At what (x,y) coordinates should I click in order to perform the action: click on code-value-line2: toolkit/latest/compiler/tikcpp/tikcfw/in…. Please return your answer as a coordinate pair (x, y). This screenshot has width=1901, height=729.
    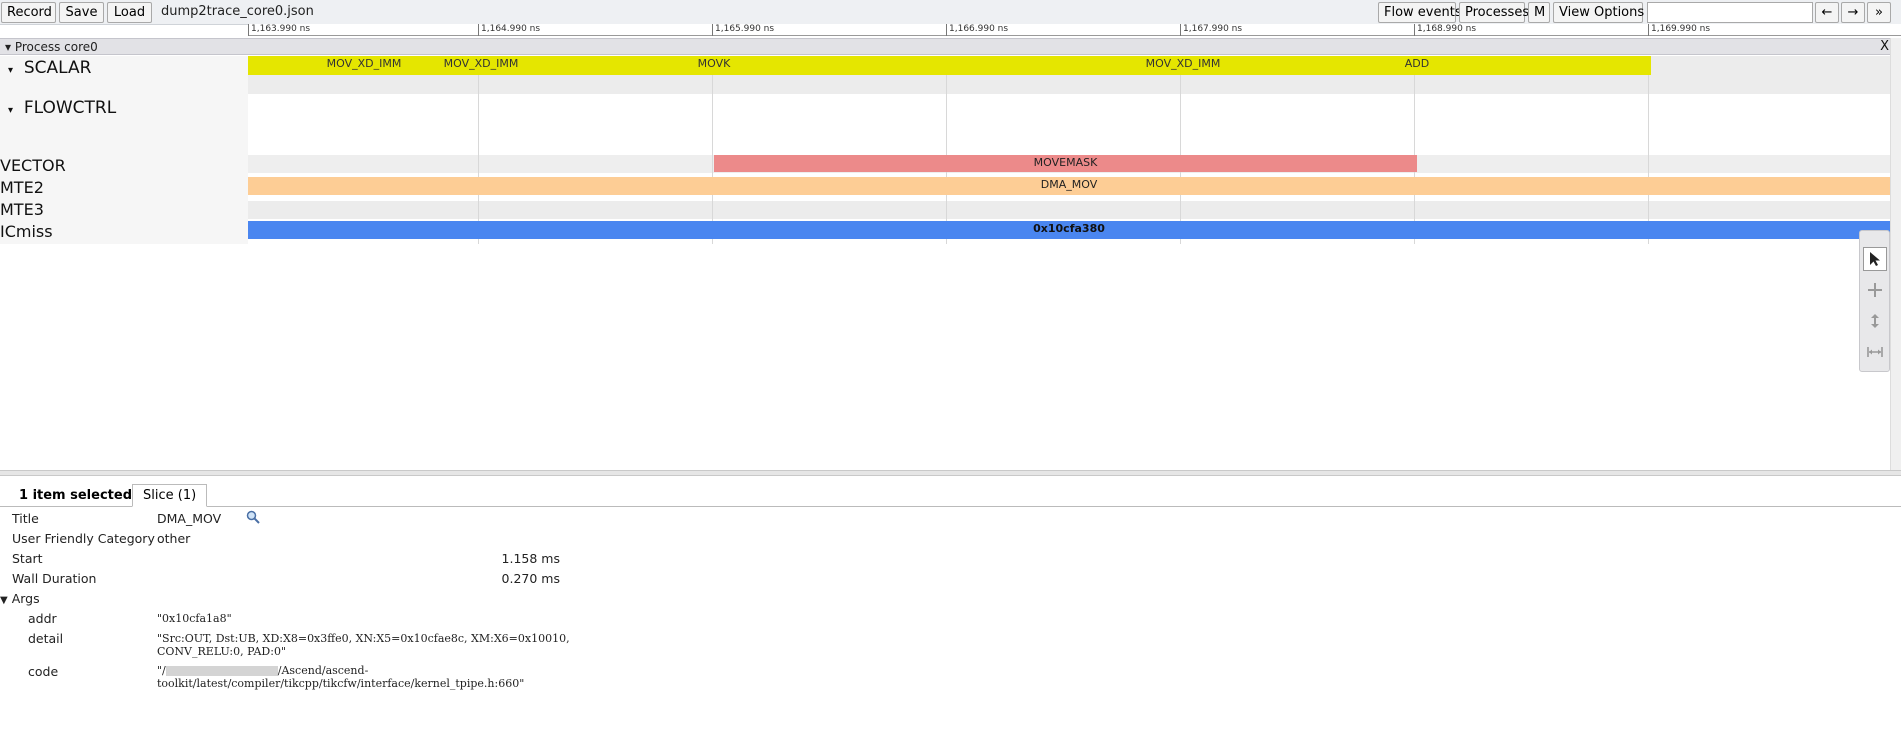
    Looking at the image, I should click on (341, 683).